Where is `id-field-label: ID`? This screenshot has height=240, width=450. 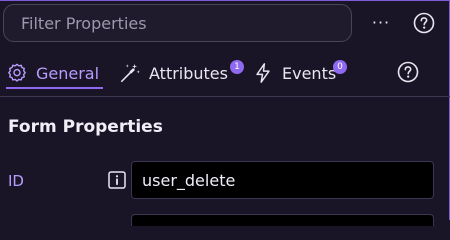
id-field-label: ID is located at coordinates (16, 181).